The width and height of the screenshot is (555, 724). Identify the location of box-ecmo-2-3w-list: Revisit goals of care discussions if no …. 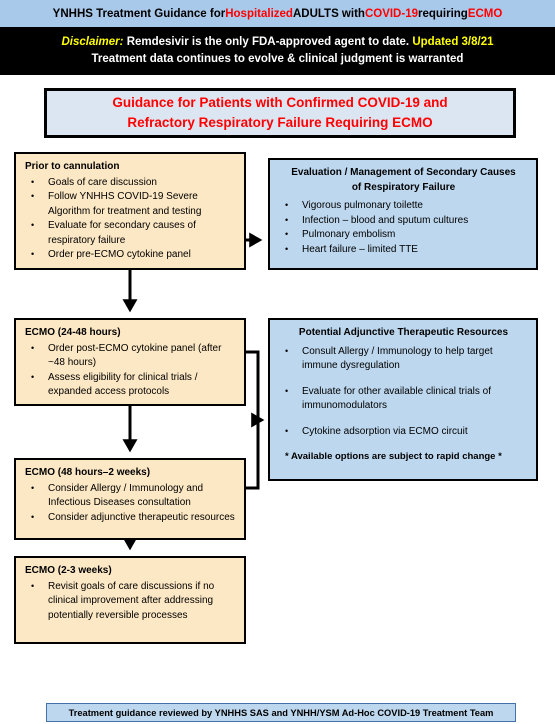
(130, 601).